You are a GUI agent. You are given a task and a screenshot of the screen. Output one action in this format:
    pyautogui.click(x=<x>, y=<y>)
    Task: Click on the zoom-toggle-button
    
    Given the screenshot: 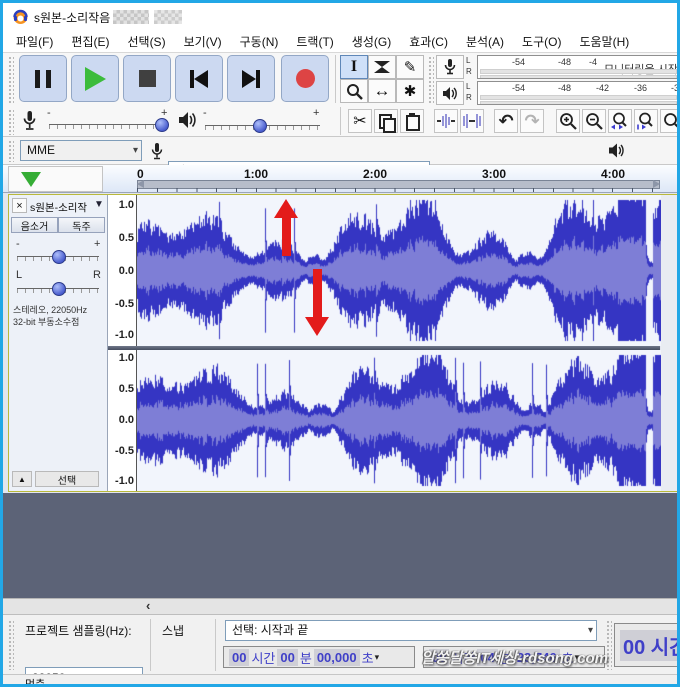 What is the action you would take?
    pyautogui.click(x=668, y=121)
    